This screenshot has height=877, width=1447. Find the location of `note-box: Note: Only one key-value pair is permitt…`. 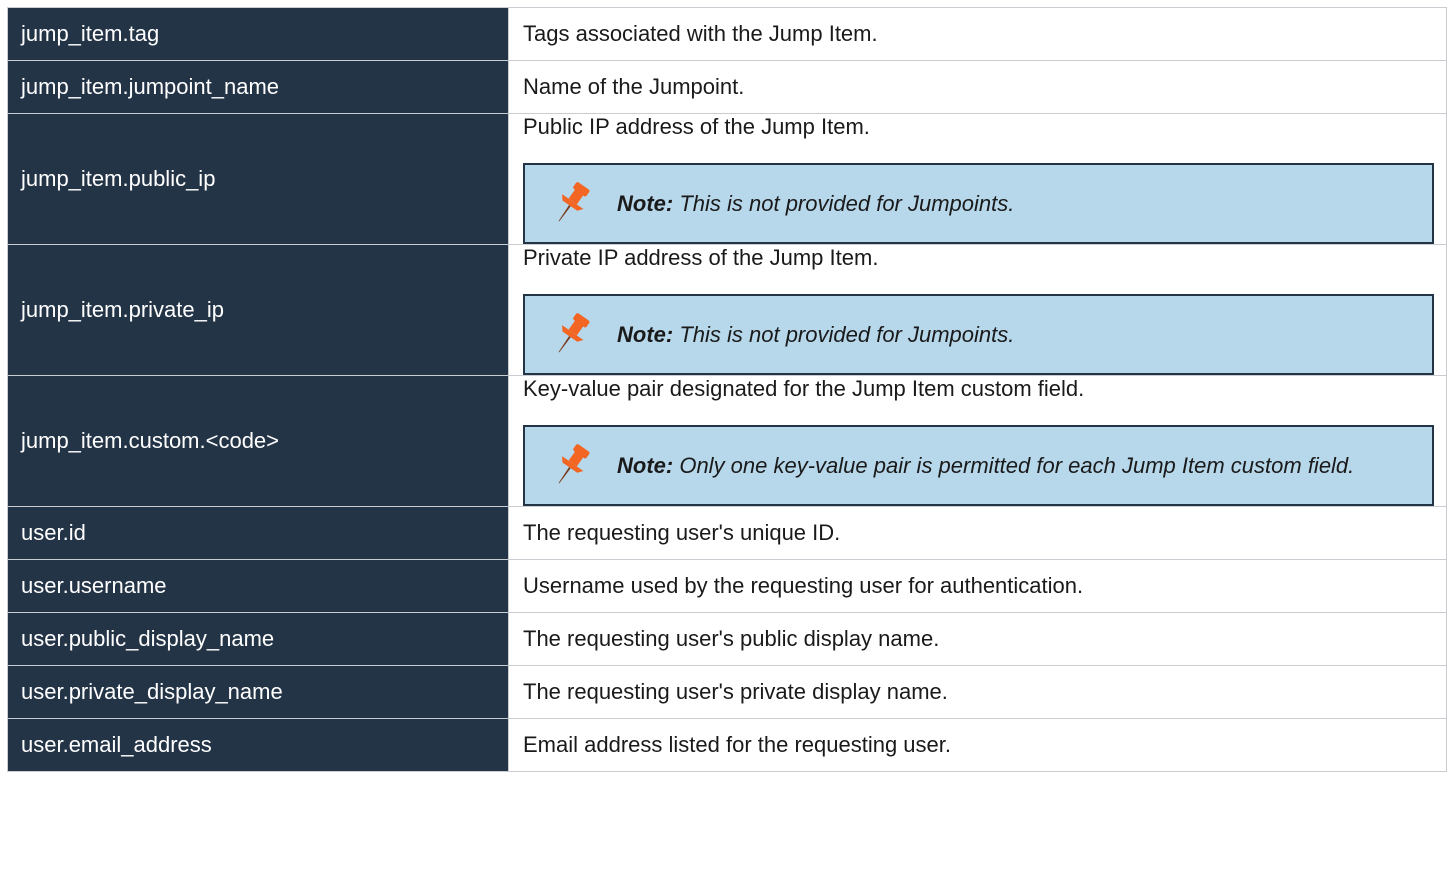

note-box: Note: Only one key-value pair is permitt… is located at coordinates (978, 465).